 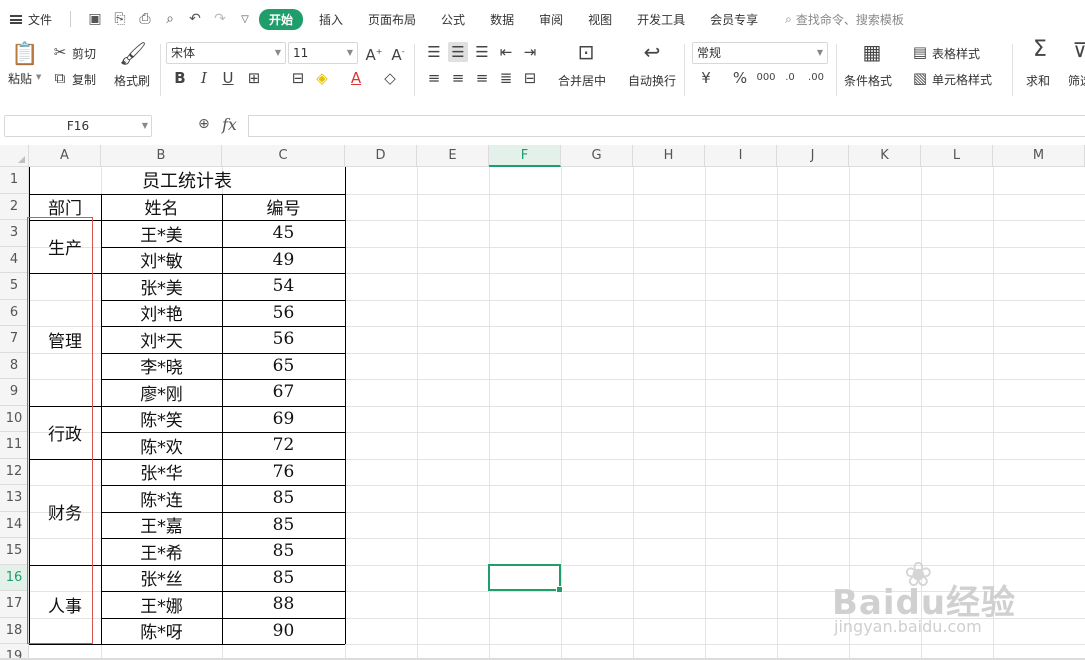 What do you see at coordinates (525, 156) in the screenshot?
I see `column-header-f: F` at bounding box center [525, 156].